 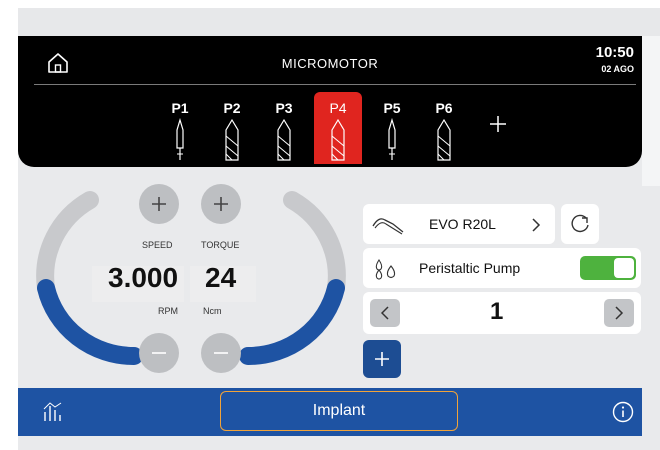 I want to click on speed-unit: RPM, so click(x=168, y=311).